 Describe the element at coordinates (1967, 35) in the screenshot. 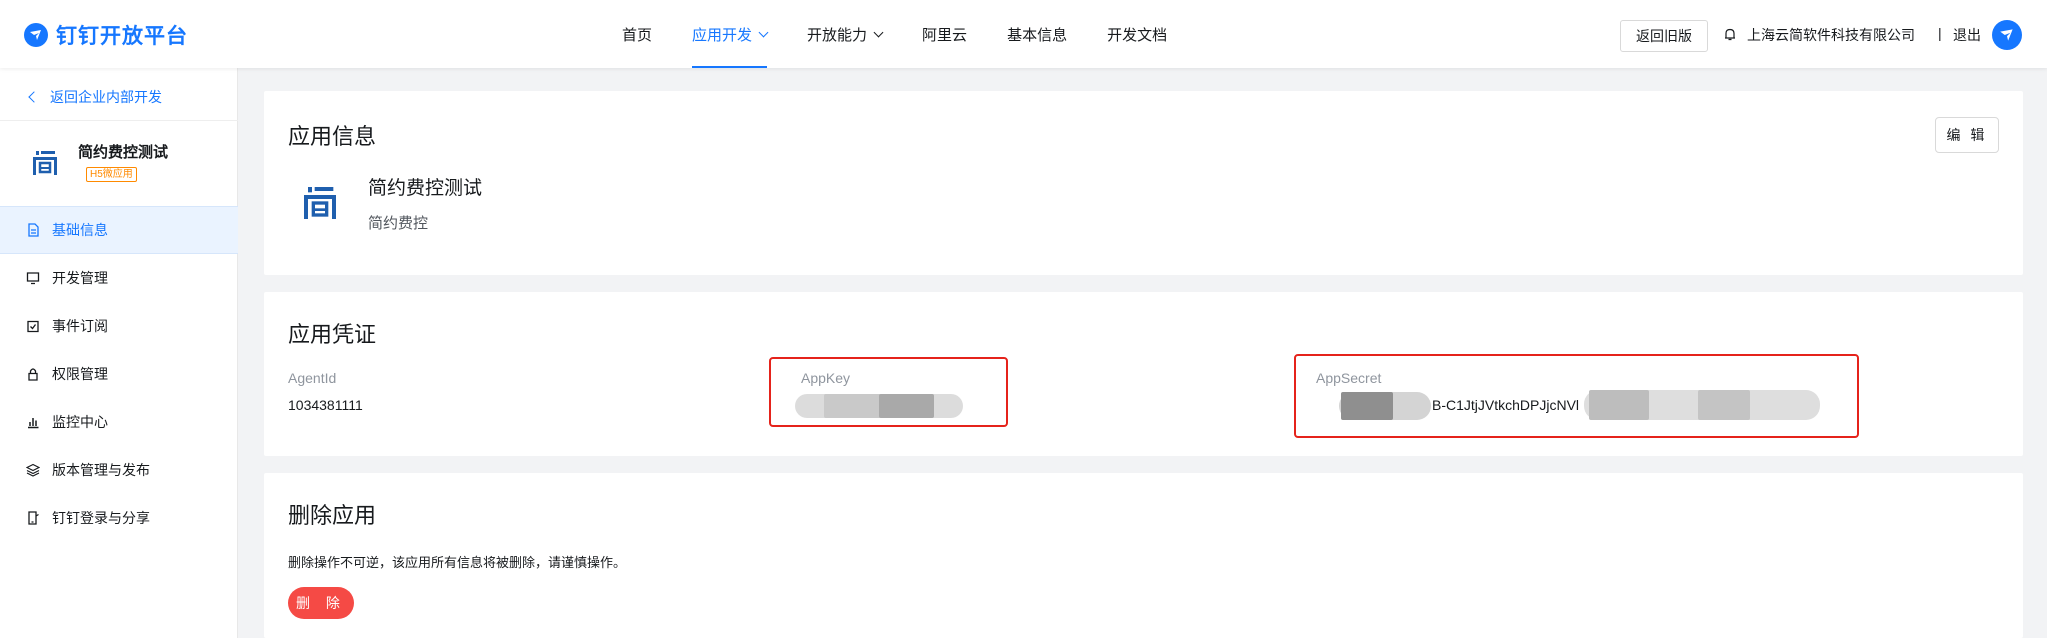

I see `logout-link: 退出` at that location.